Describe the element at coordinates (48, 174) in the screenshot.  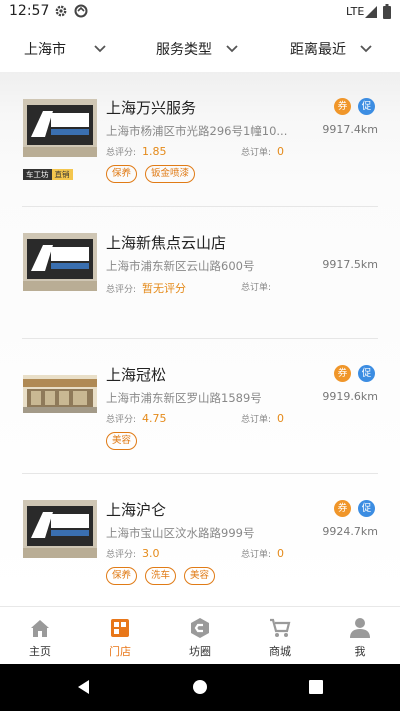
I see `shop-brand-label: 车工坊 直销` at that location.